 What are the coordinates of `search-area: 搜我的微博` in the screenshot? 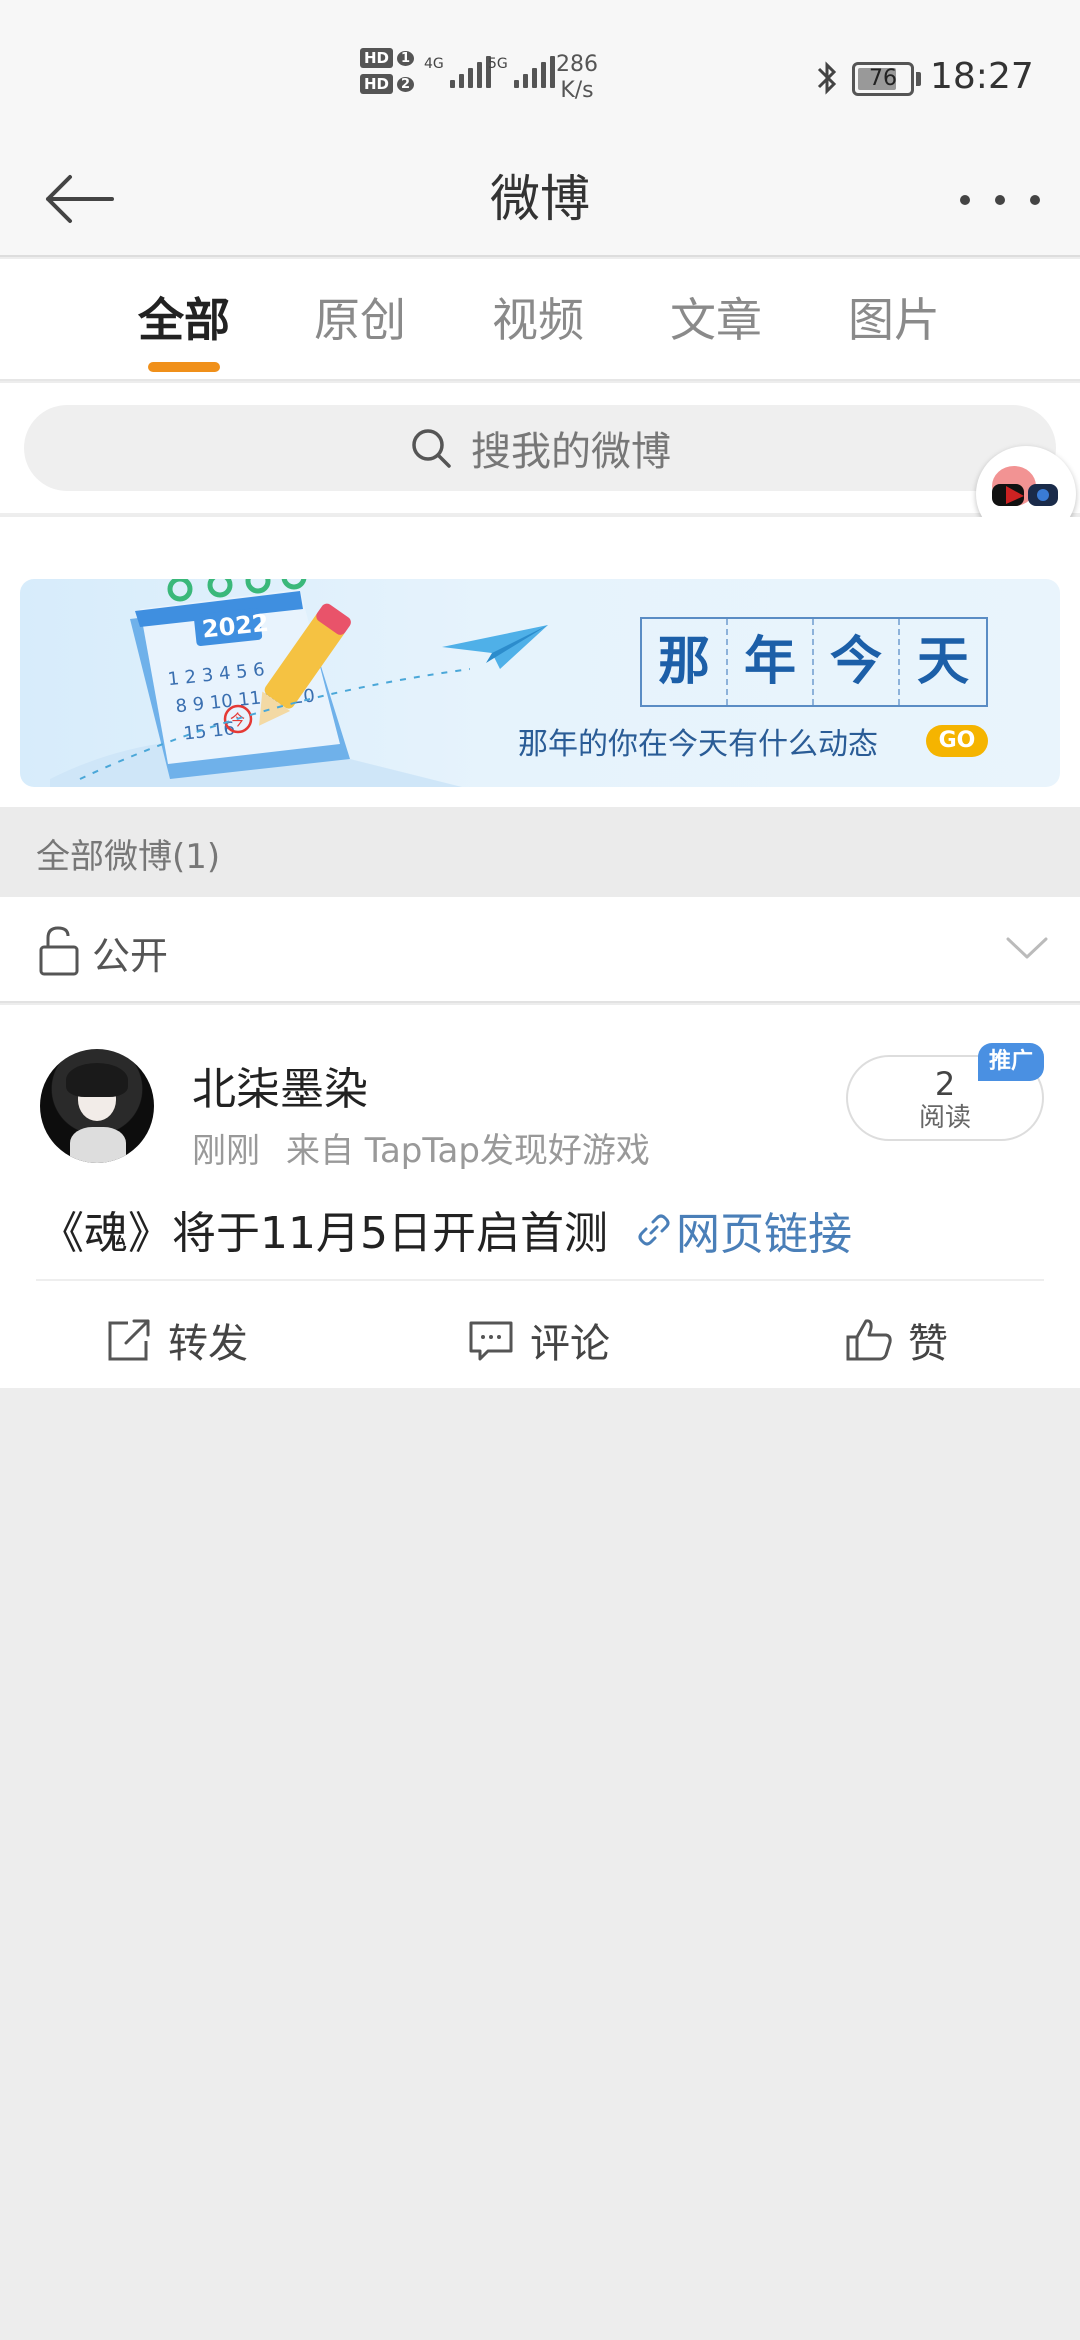 It's located at (540, 449).